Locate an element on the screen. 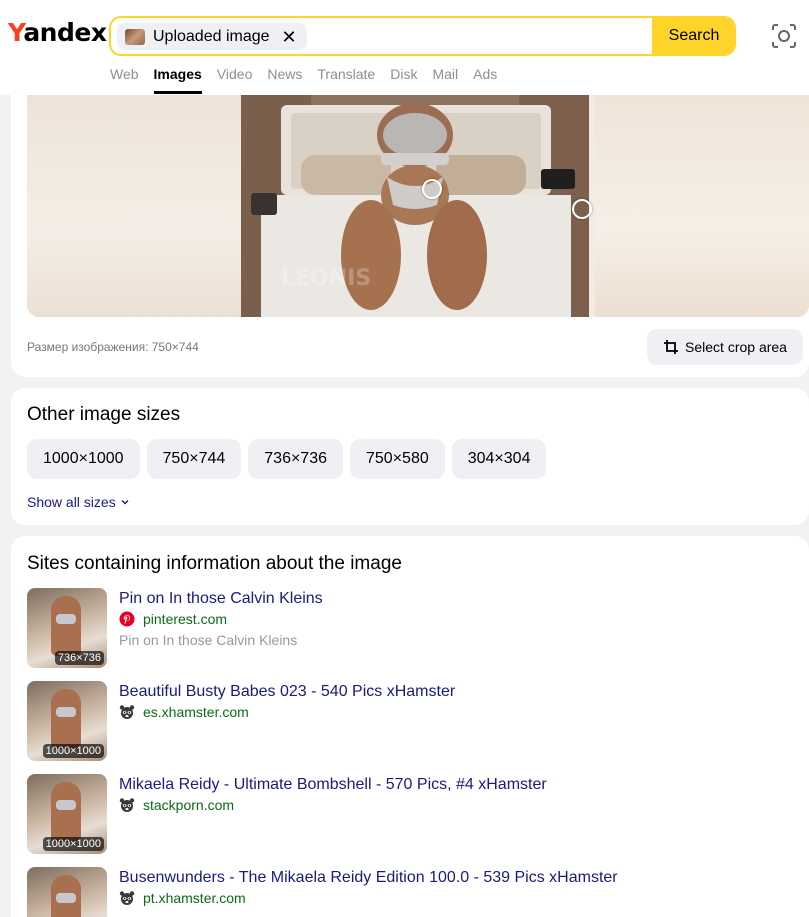 The image size is (809, 917). site-description: Pin on In those Calvin Kleins is located at coordinates (208, 640).